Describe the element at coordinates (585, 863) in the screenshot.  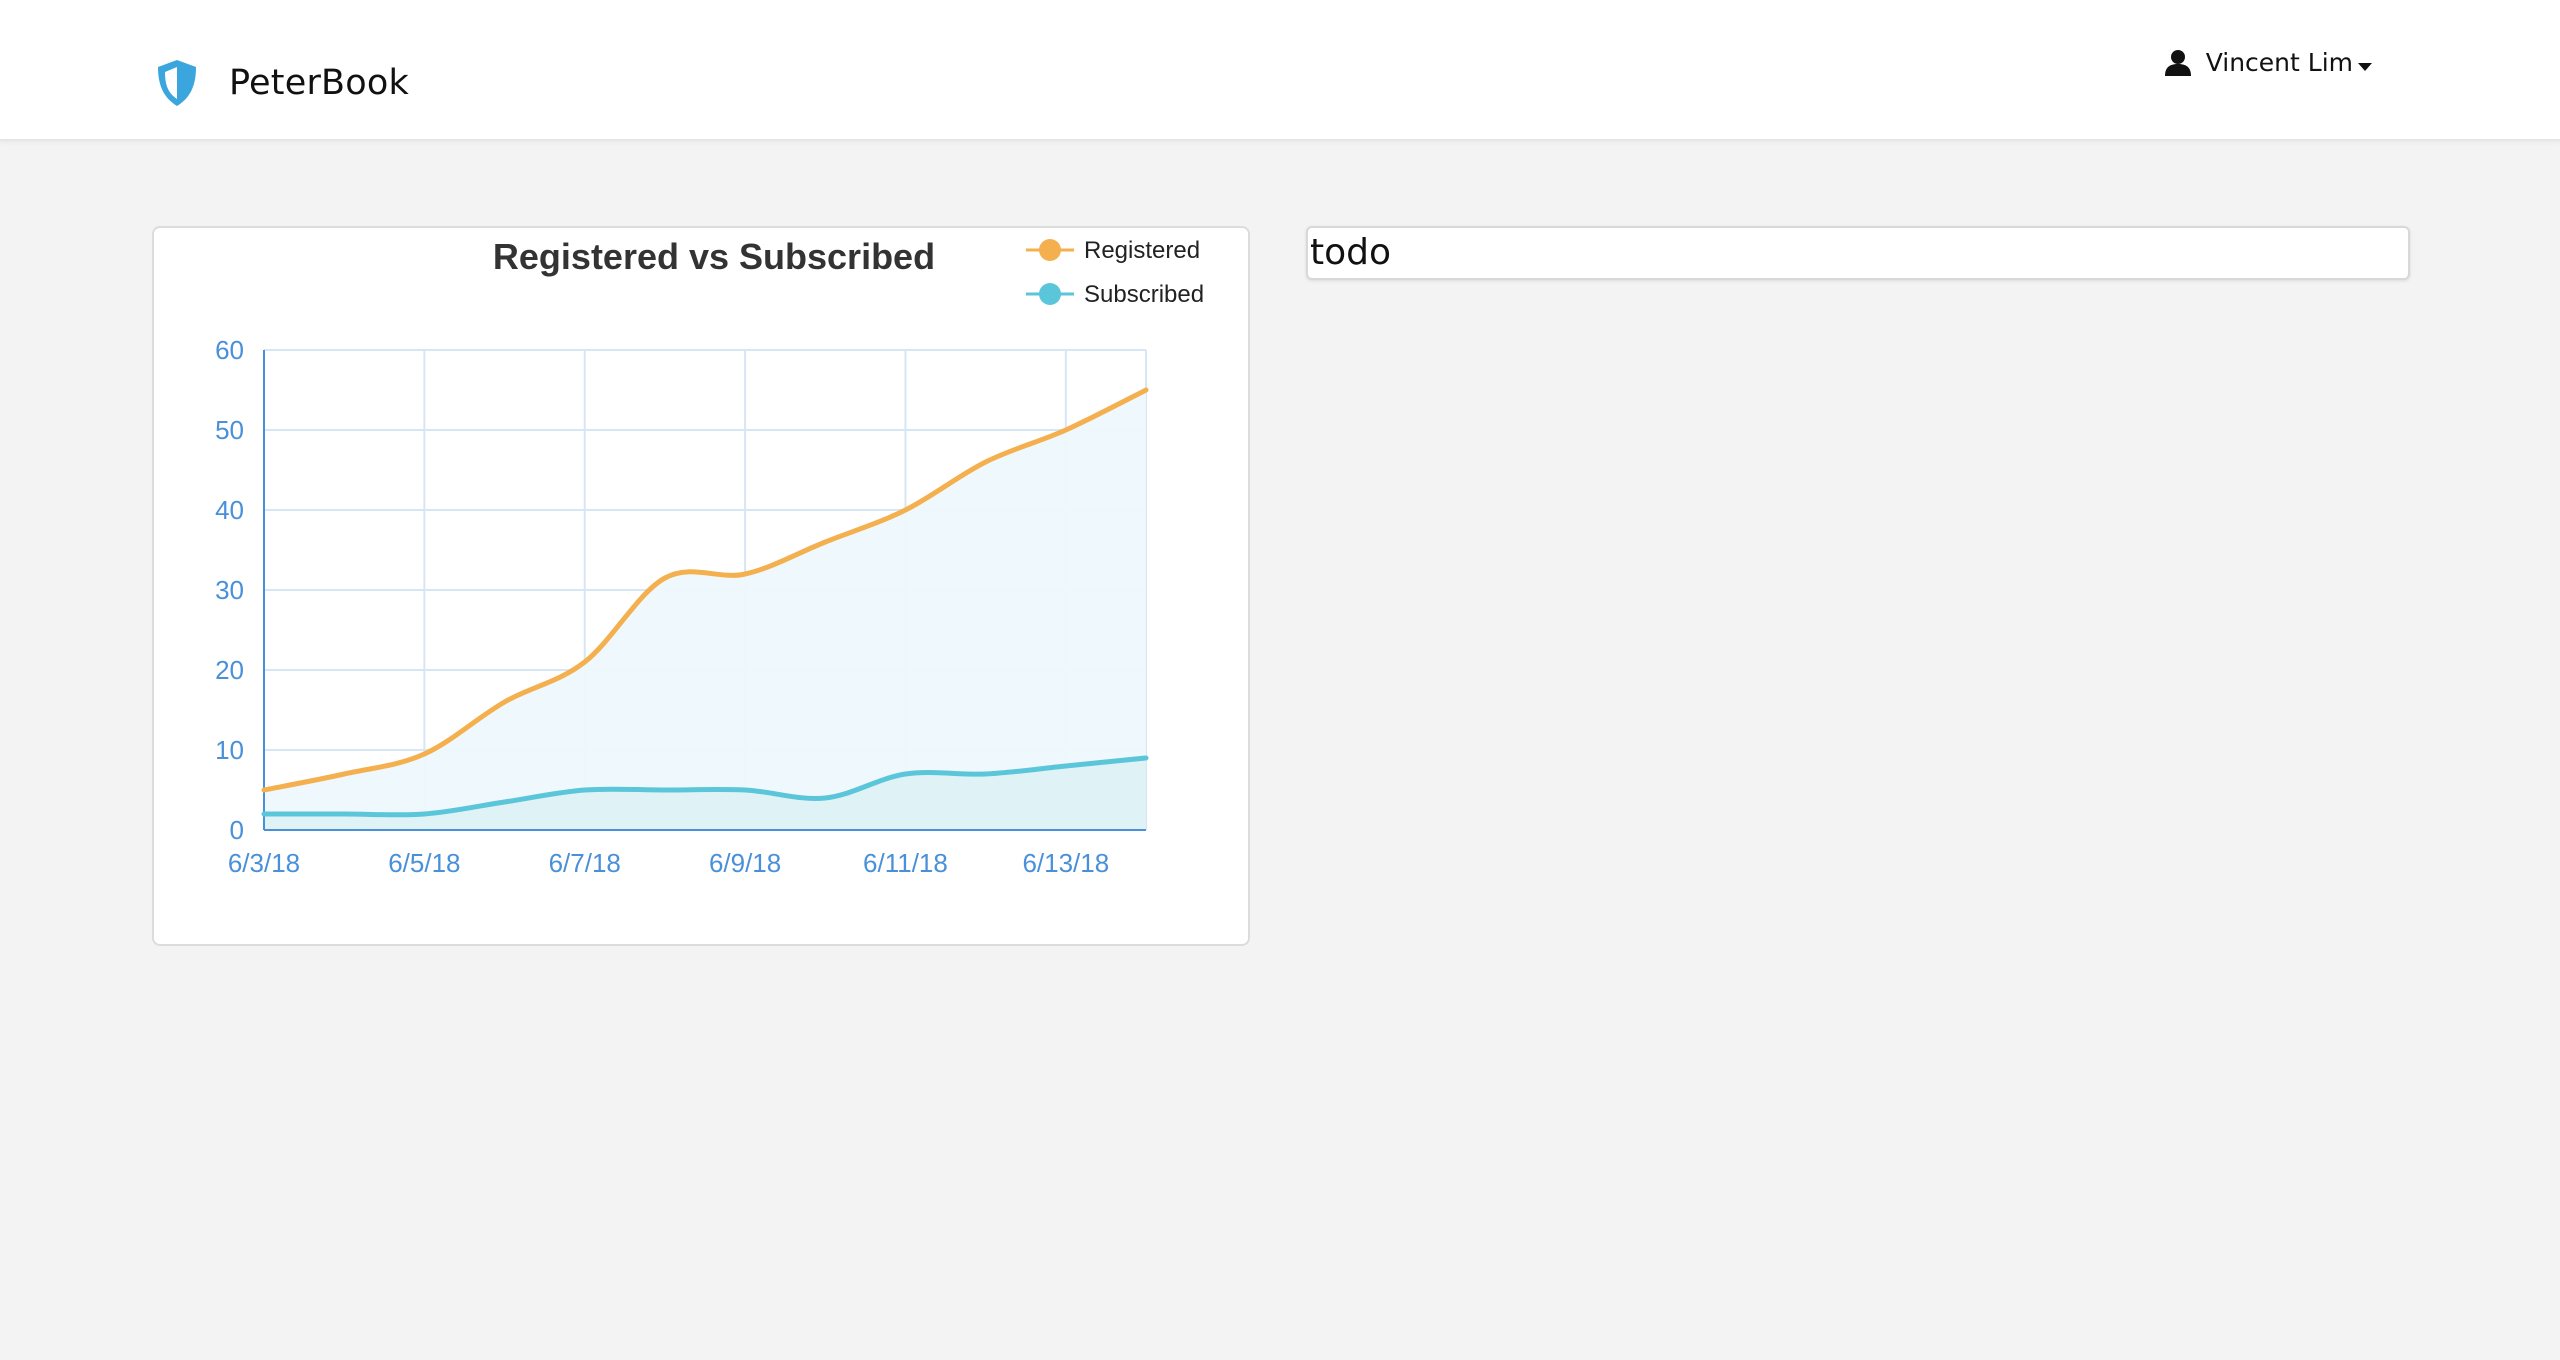
I see `x-tick-label: 6/7/18` at that location.